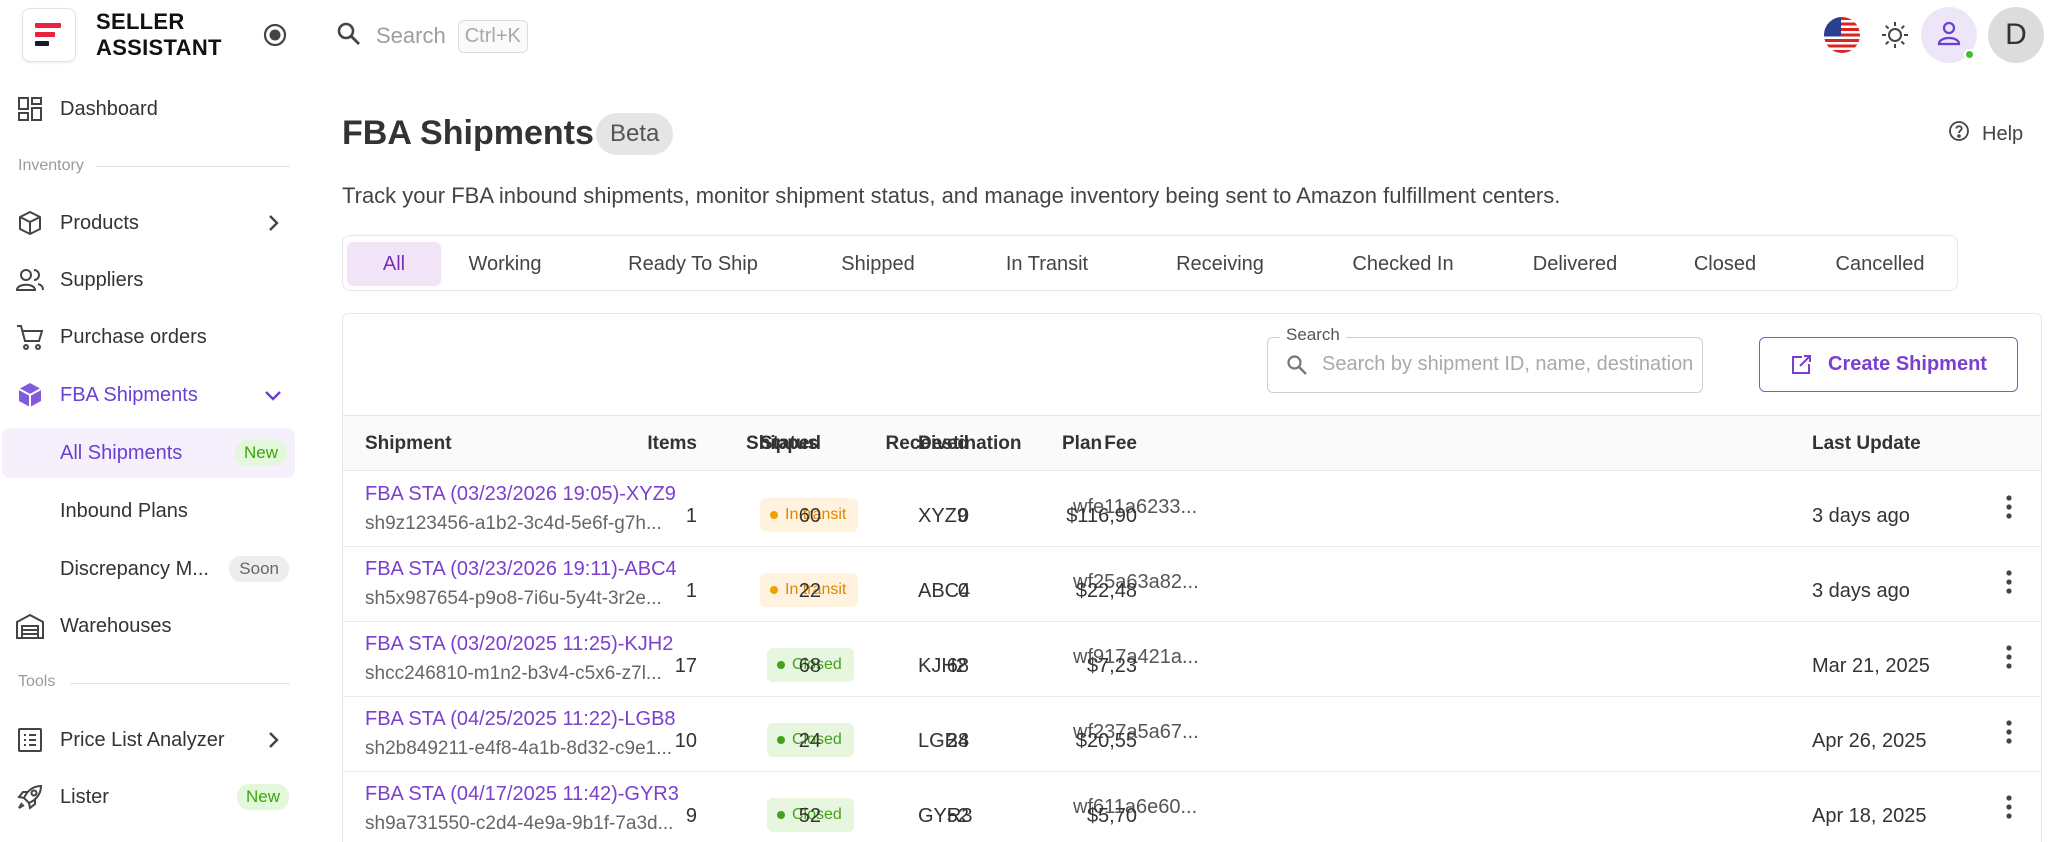 The image size is (2048, 842). Describe the element at coordinates (147, 109) in the screenshot. I see `sidebar-item-dashboard: Dashboard` at that location.